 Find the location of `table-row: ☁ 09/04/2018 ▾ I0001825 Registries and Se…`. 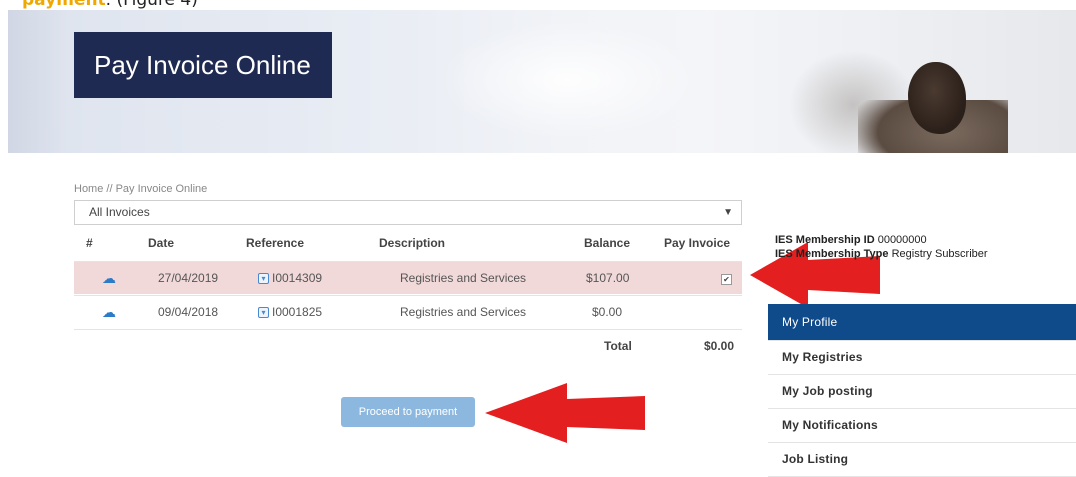

table-row: ☁ 09/04/2018 ▾ I0001825 Registries and Se… is located at coordinates (408, 311).